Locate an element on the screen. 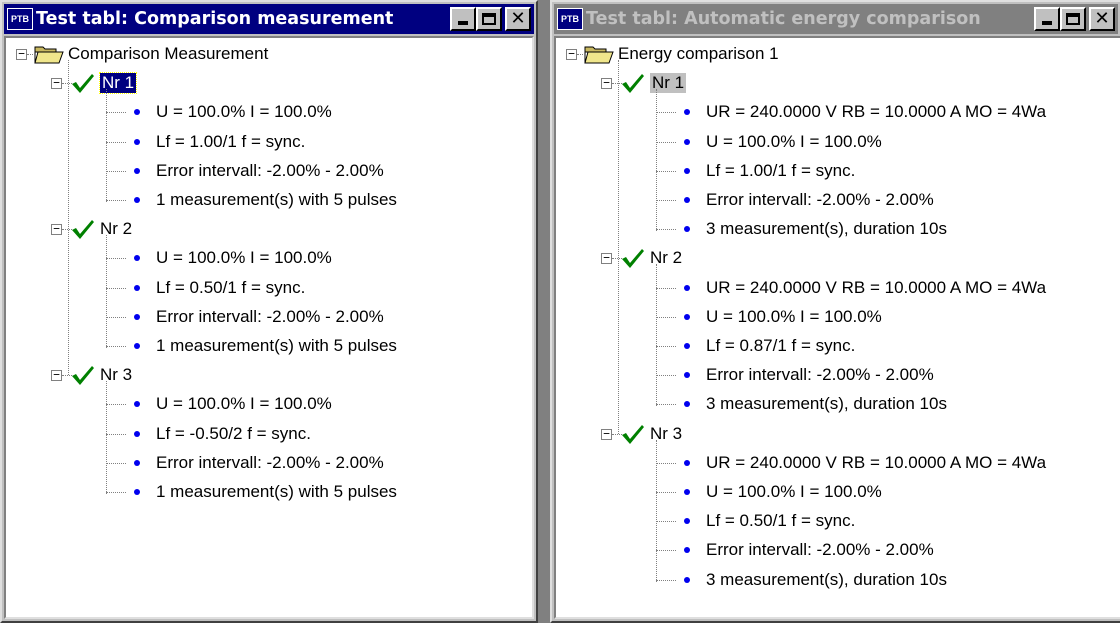 Image resolution: width=1120 pixels, height=623 pixels. title-bar: PTB Test tabl: Comparison measurement ✕ is located at coordinates (269, 19).